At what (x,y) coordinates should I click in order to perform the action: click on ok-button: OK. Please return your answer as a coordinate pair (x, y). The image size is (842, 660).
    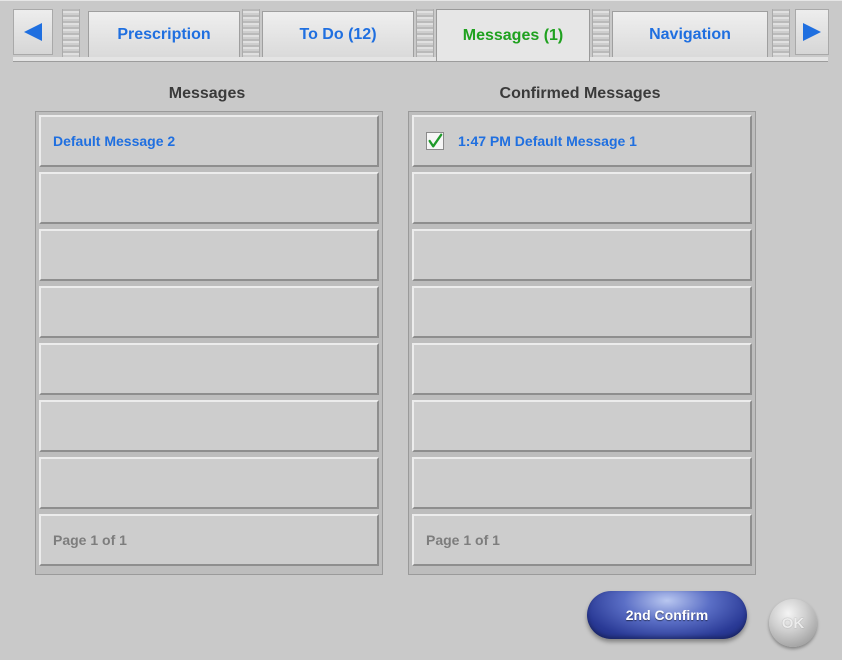
    Looking at the image, I should click on (793, 623).